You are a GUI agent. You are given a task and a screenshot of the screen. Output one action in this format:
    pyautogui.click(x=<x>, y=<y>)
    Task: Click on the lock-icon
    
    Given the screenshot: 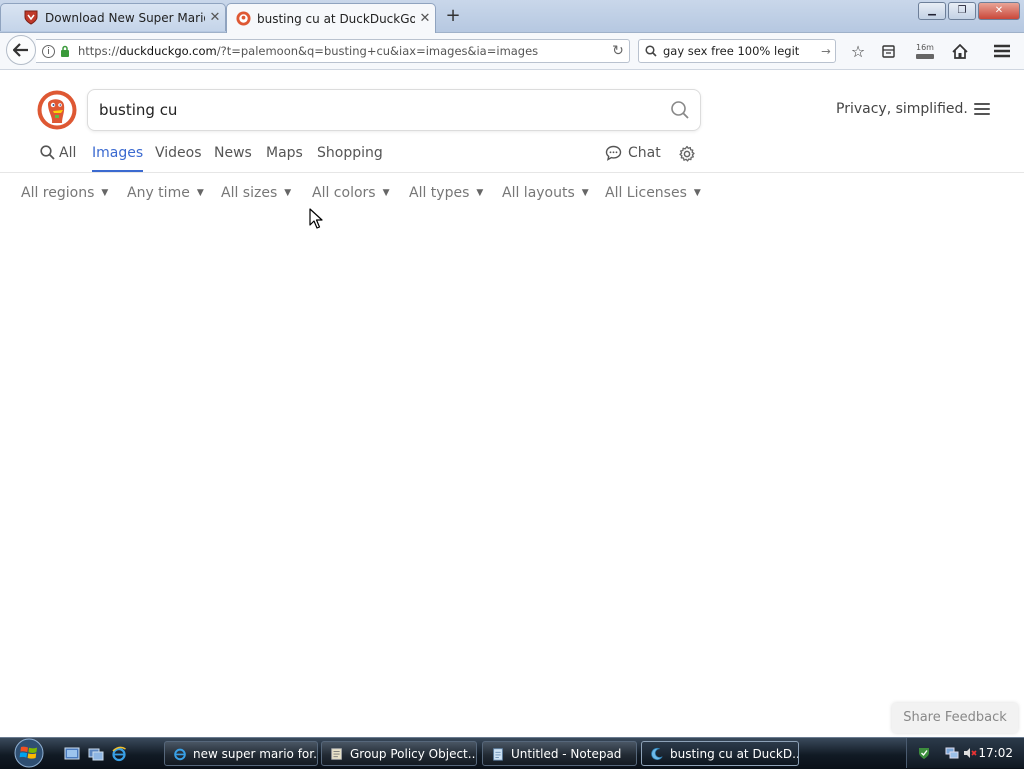 What is the action you would take?
    pyautogui.click(x=65, y=51)
    